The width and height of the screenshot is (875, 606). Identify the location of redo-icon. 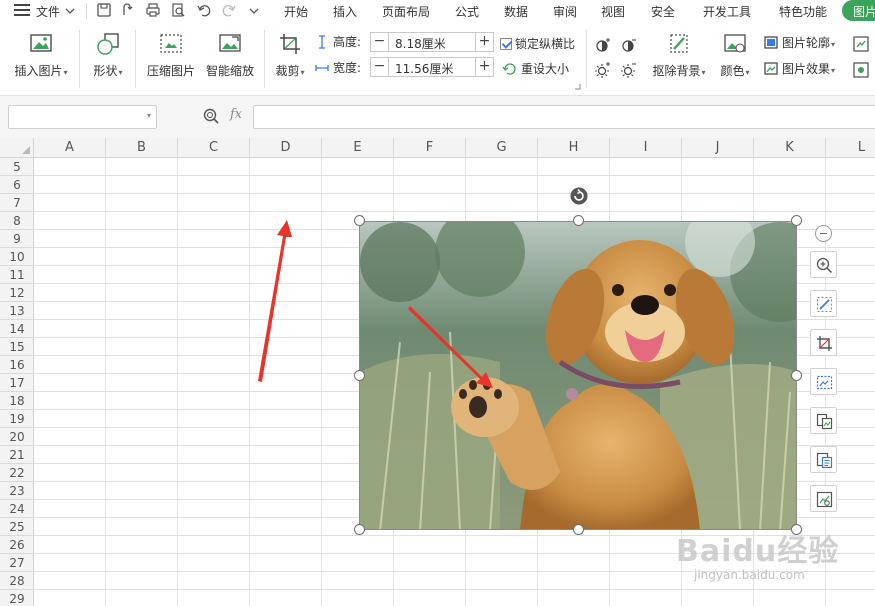
(229, 10).